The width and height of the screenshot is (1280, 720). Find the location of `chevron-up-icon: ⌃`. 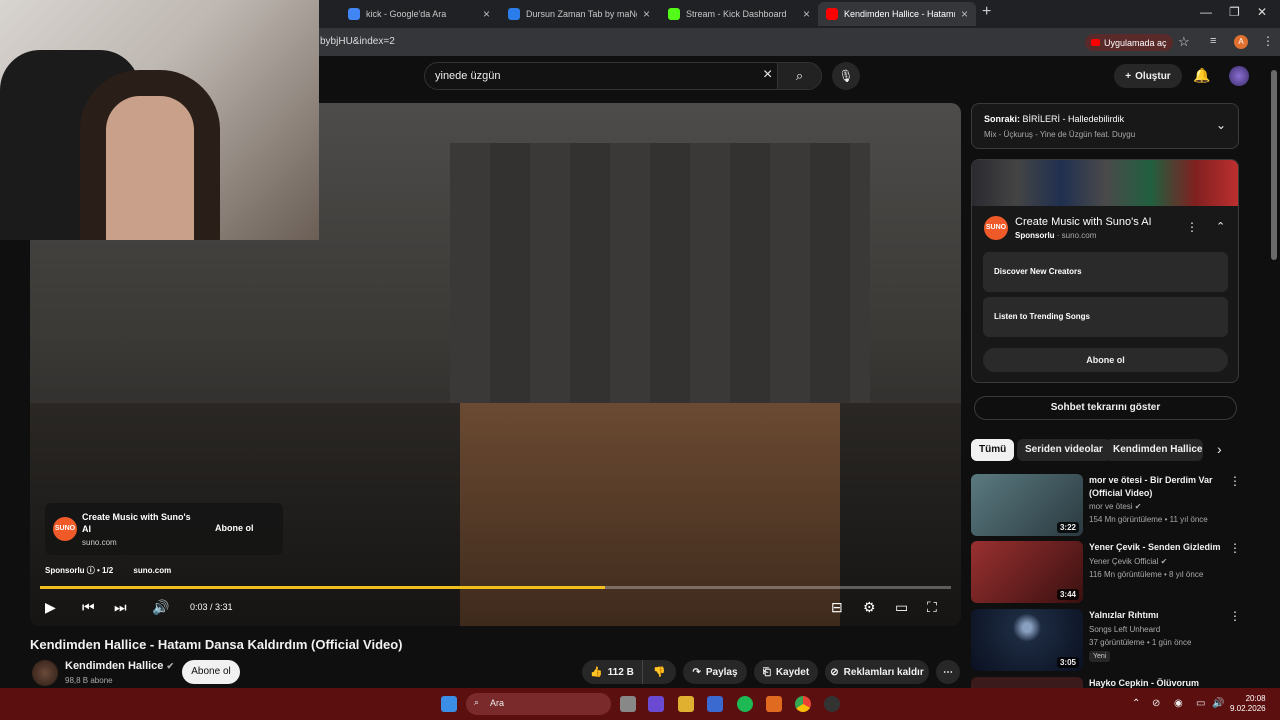

chevron-up-icon: ⌃ is located at coordinates (1220, 226).